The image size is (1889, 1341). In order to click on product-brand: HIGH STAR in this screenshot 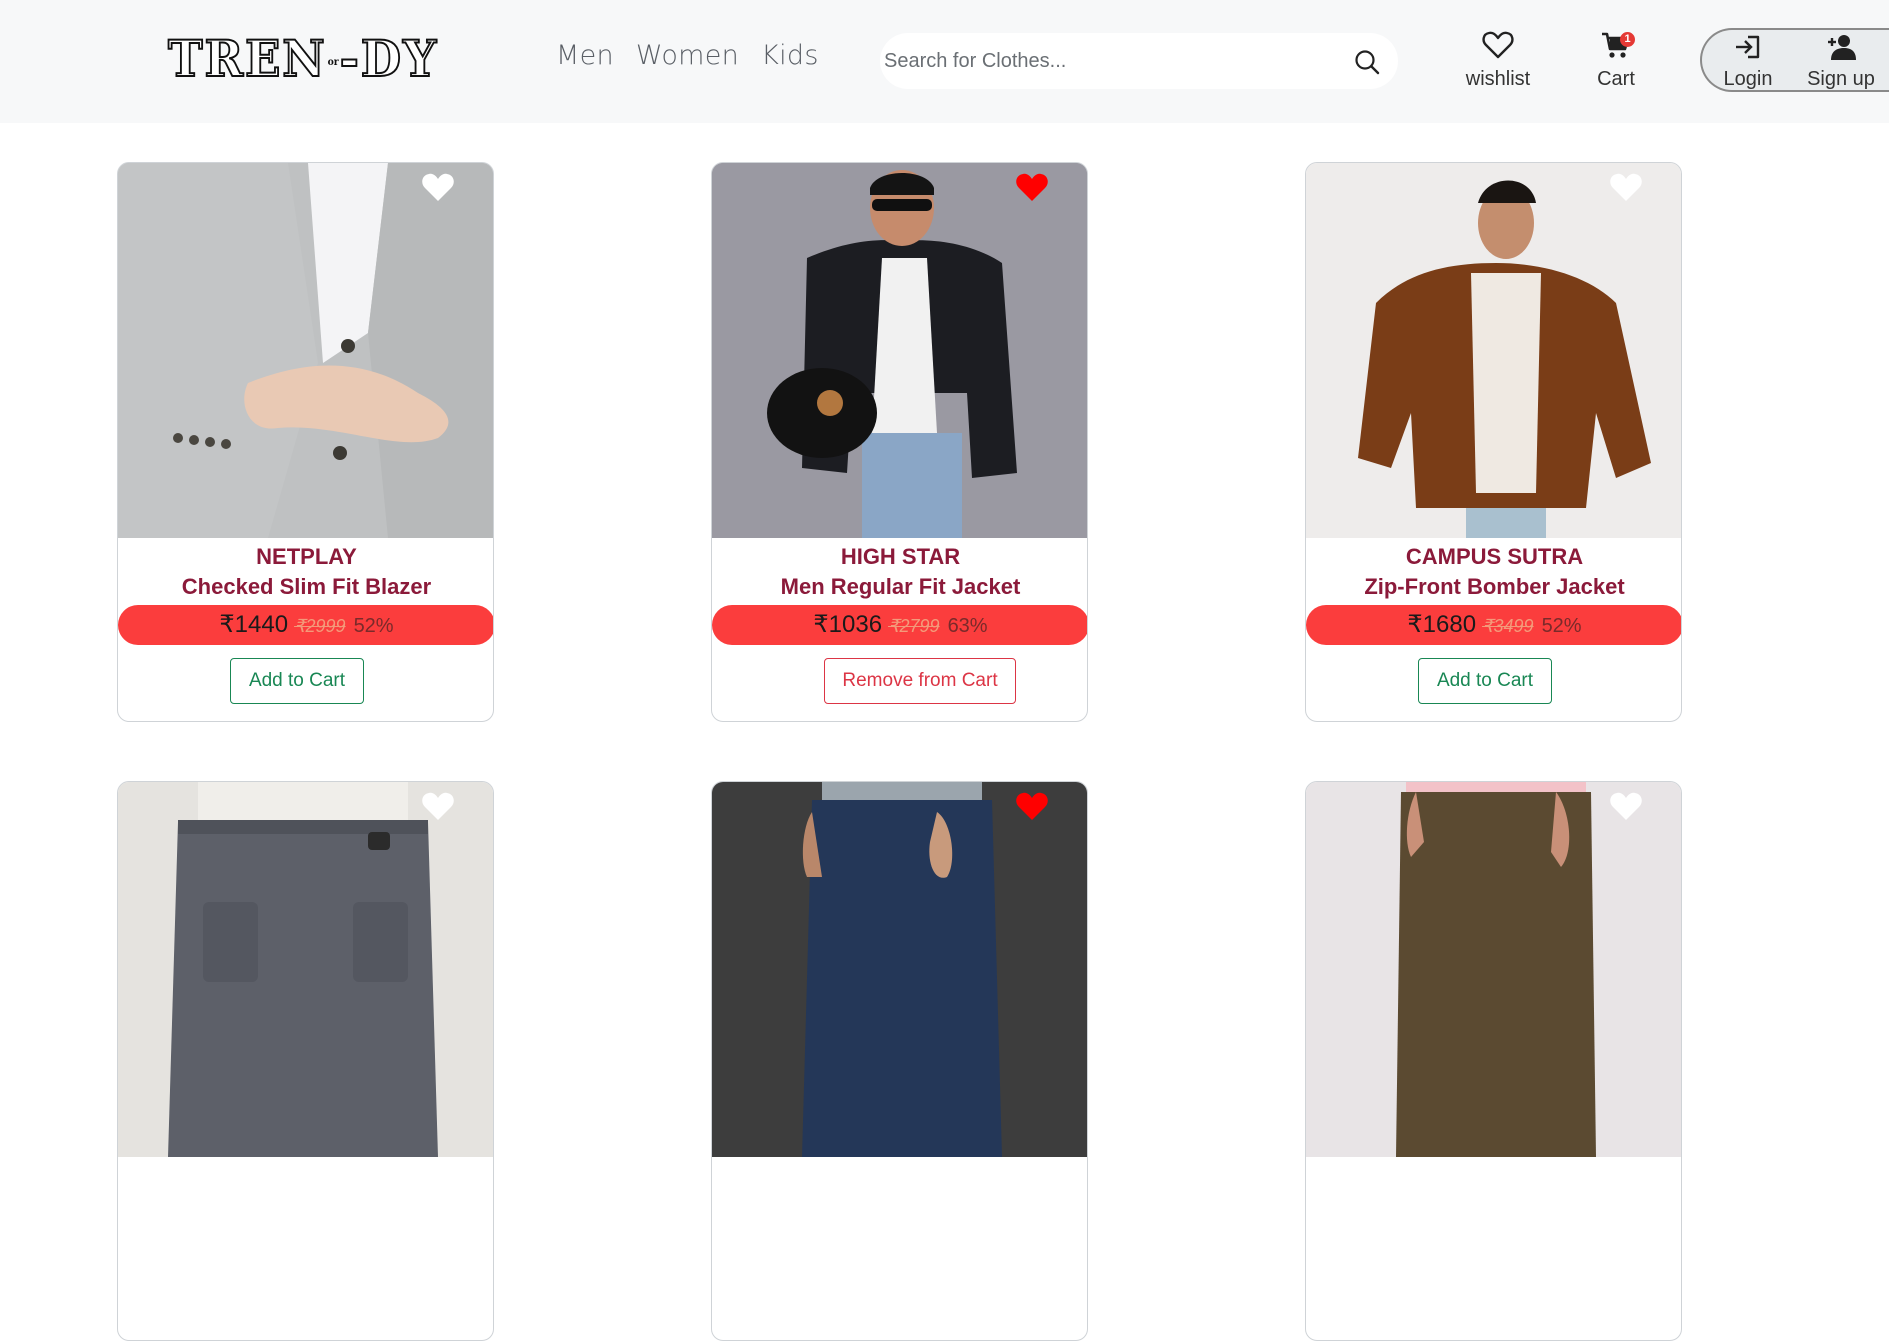, I will do `click(900, 556)`.